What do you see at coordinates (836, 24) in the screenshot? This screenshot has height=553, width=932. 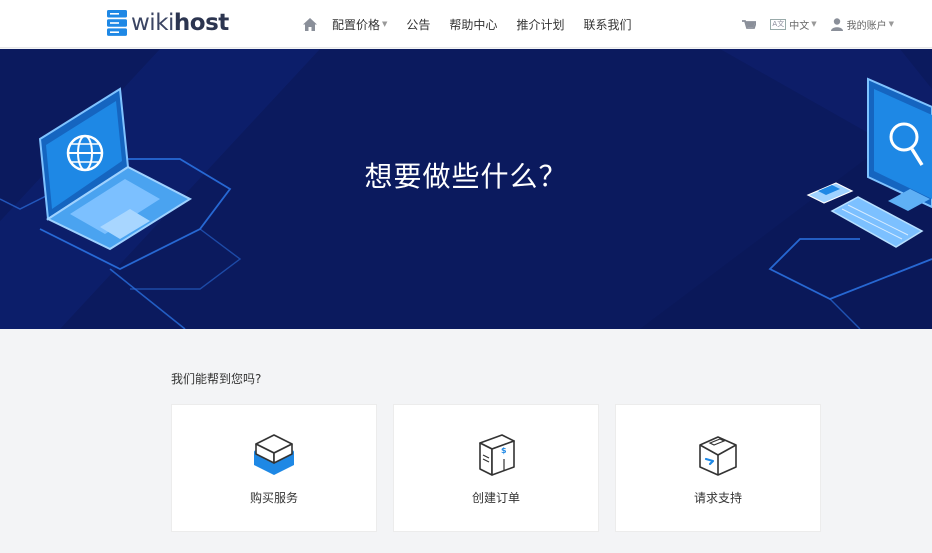 I see `user-icon` at bounding box center [836, 24].